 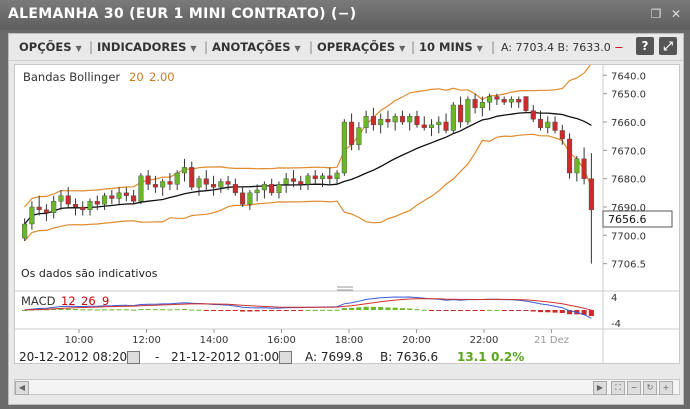 I want to click on scroll-left-icon: ◀, so click(x=22, y=388).